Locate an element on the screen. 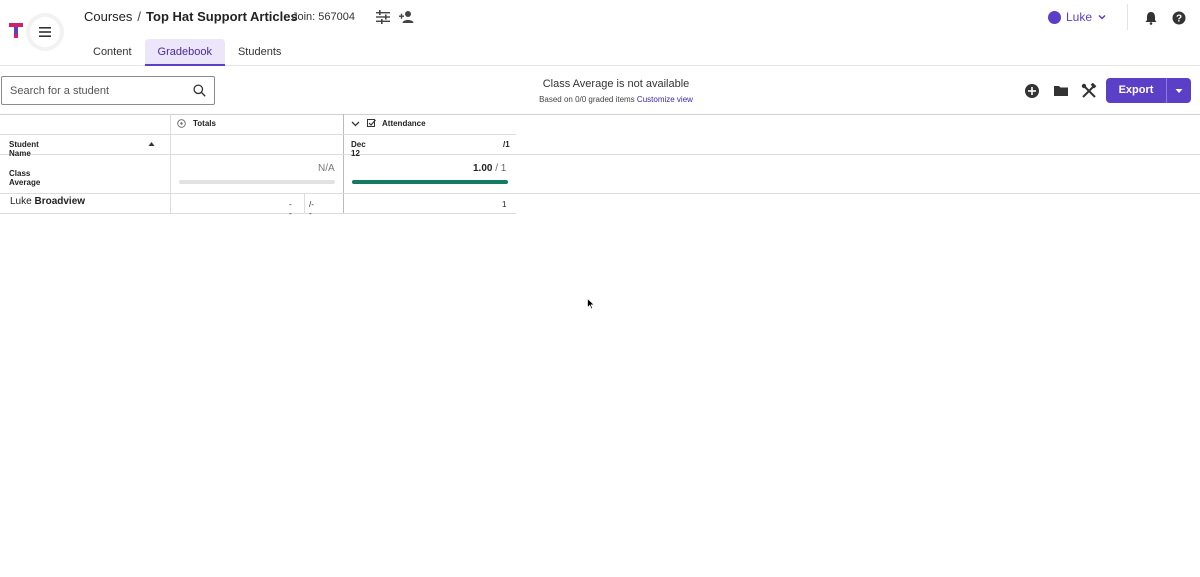  search-icon is located at coordinates (199, 90).